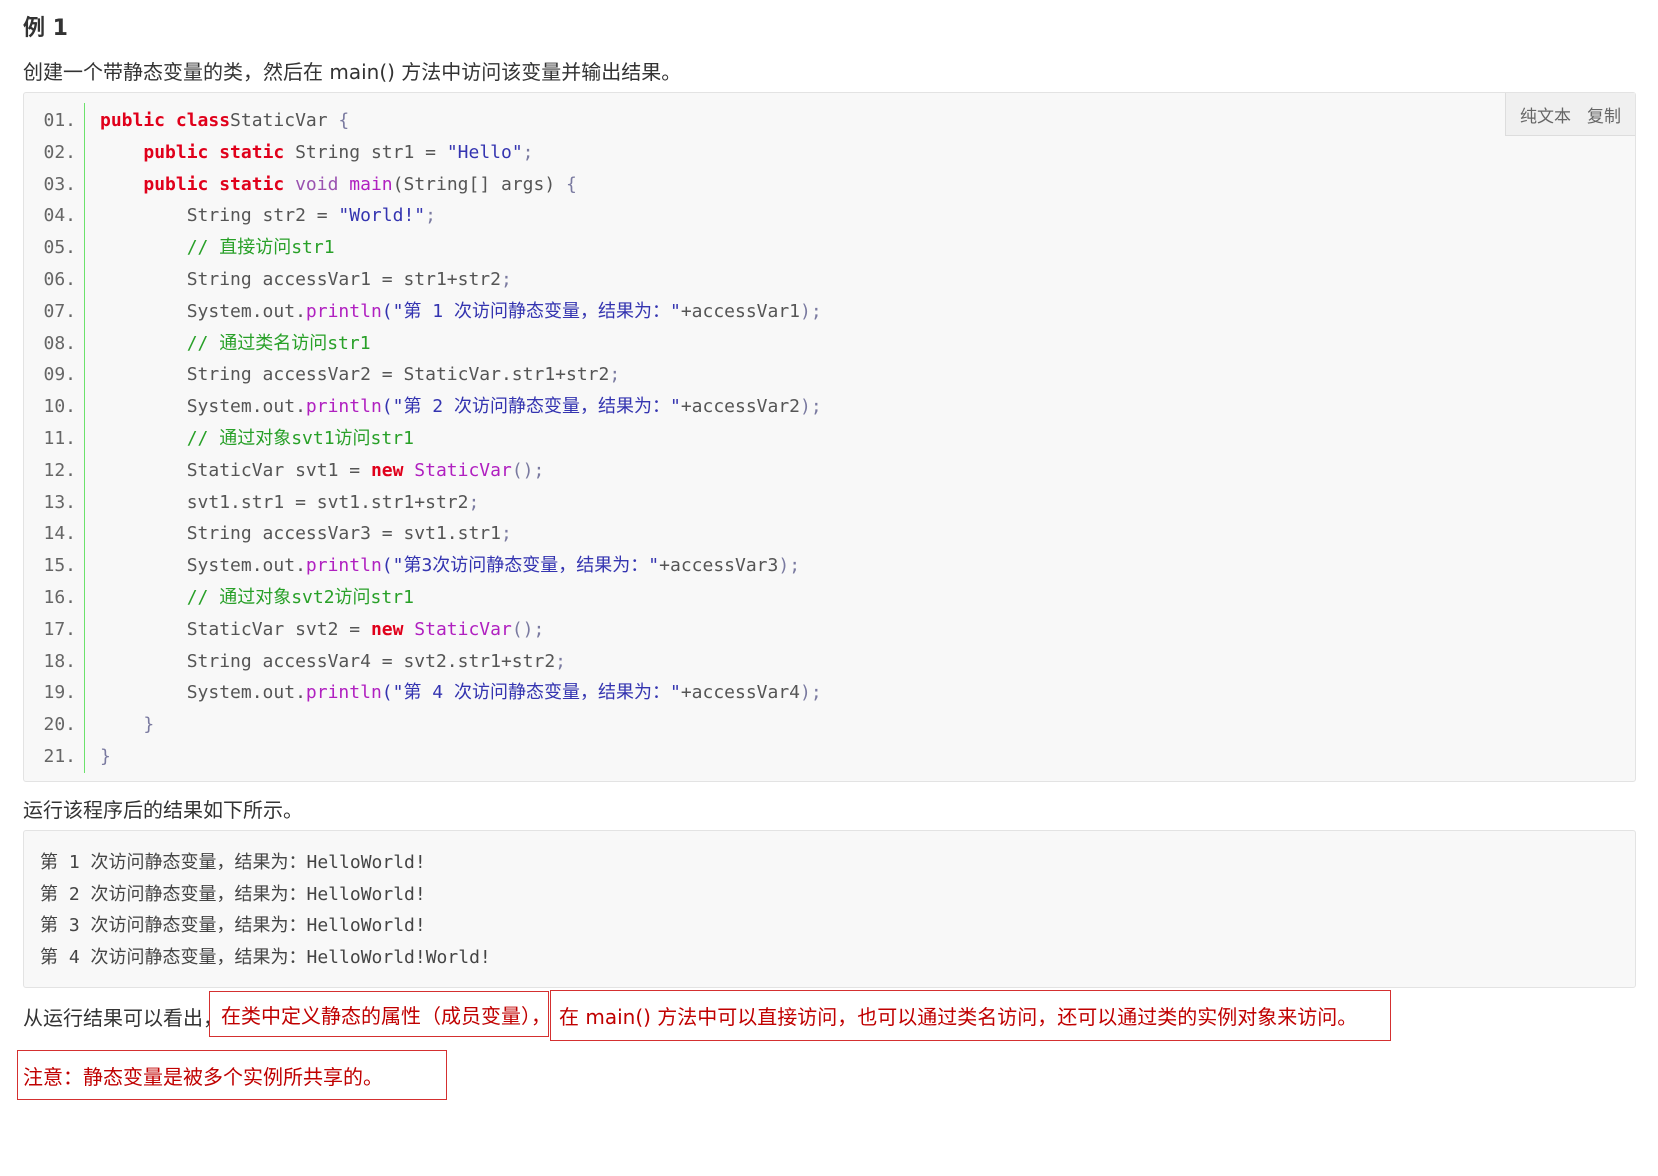  What do you see at coordinates (59, 438) in the screenshot?
I see `line-number: 11.` at bounding box center [59, 438].